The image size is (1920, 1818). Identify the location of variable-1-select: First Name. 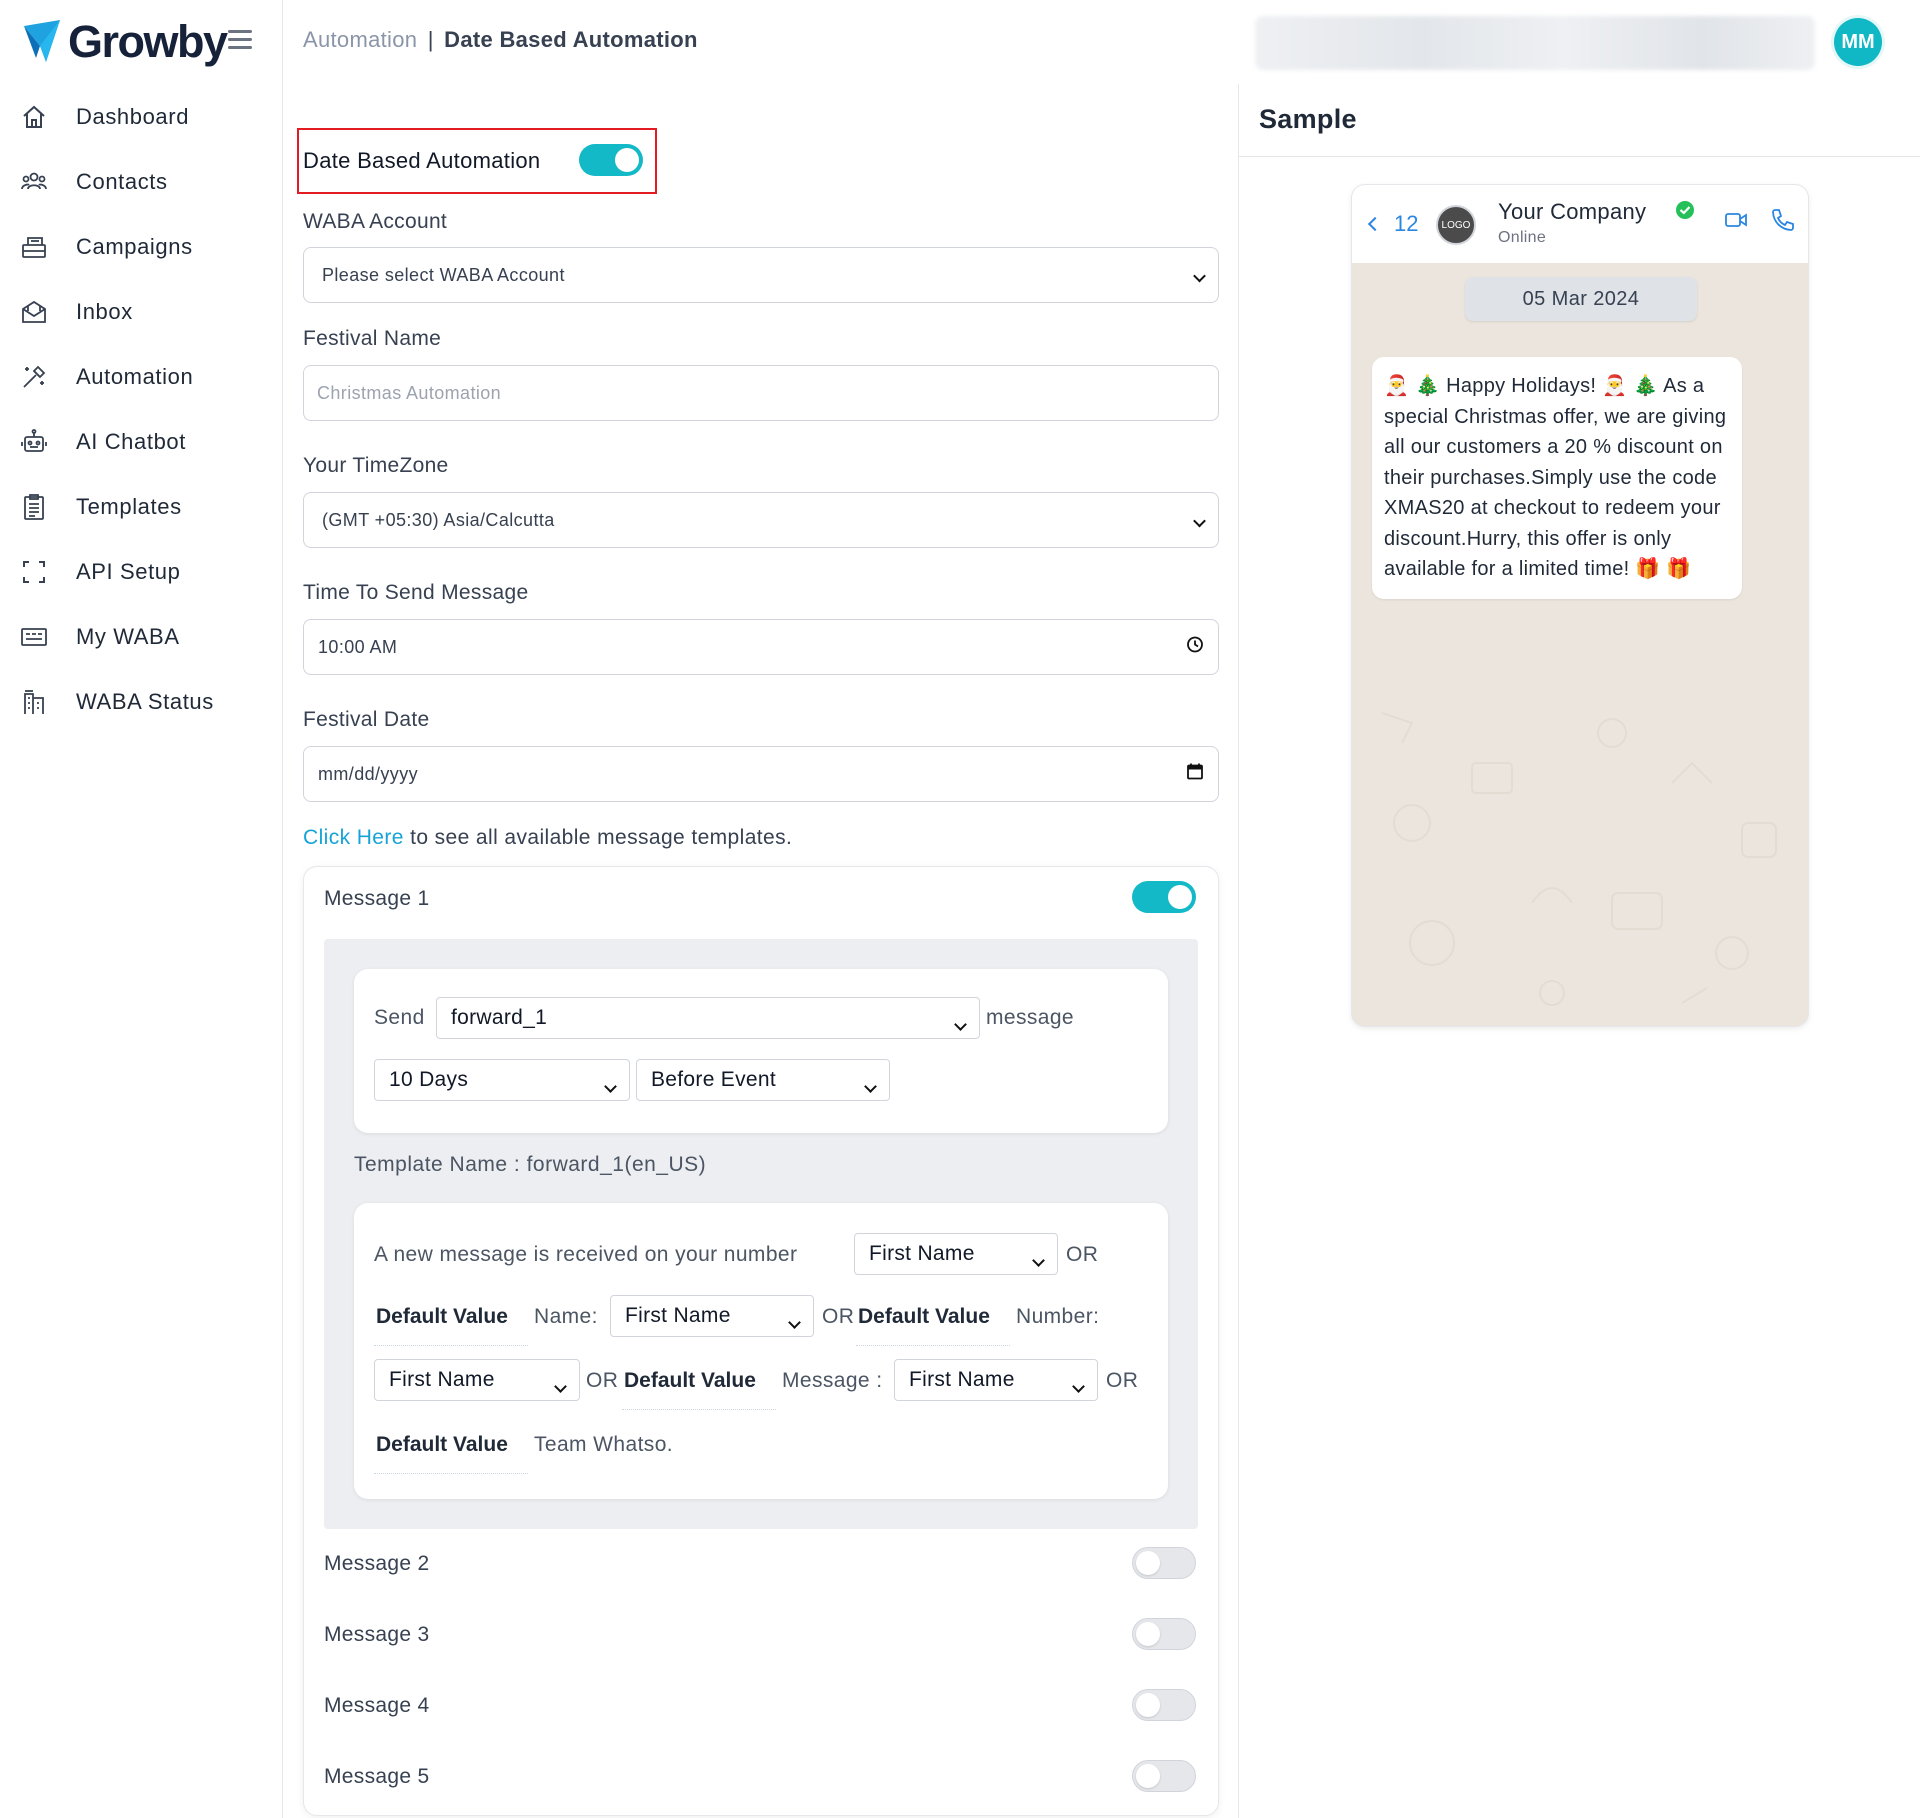
(956, 1254).